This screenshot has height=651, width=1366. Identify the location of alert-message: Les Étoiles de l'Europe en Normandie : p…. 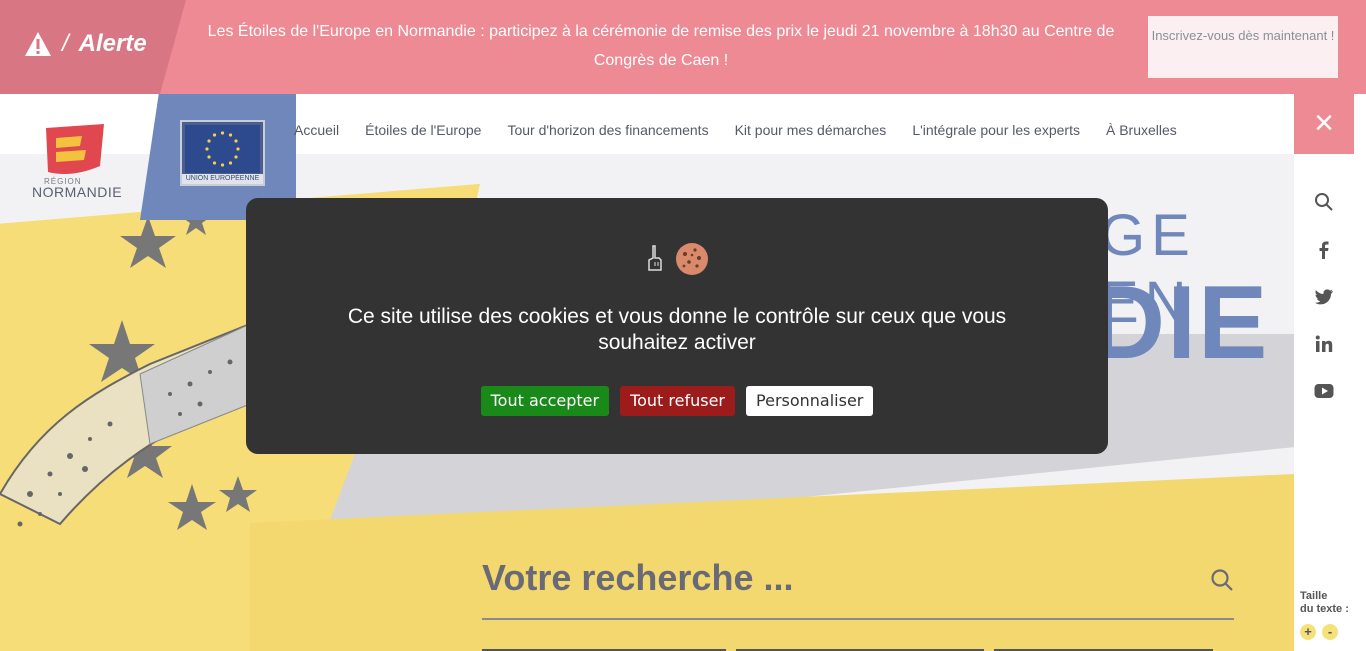
(661, 46).